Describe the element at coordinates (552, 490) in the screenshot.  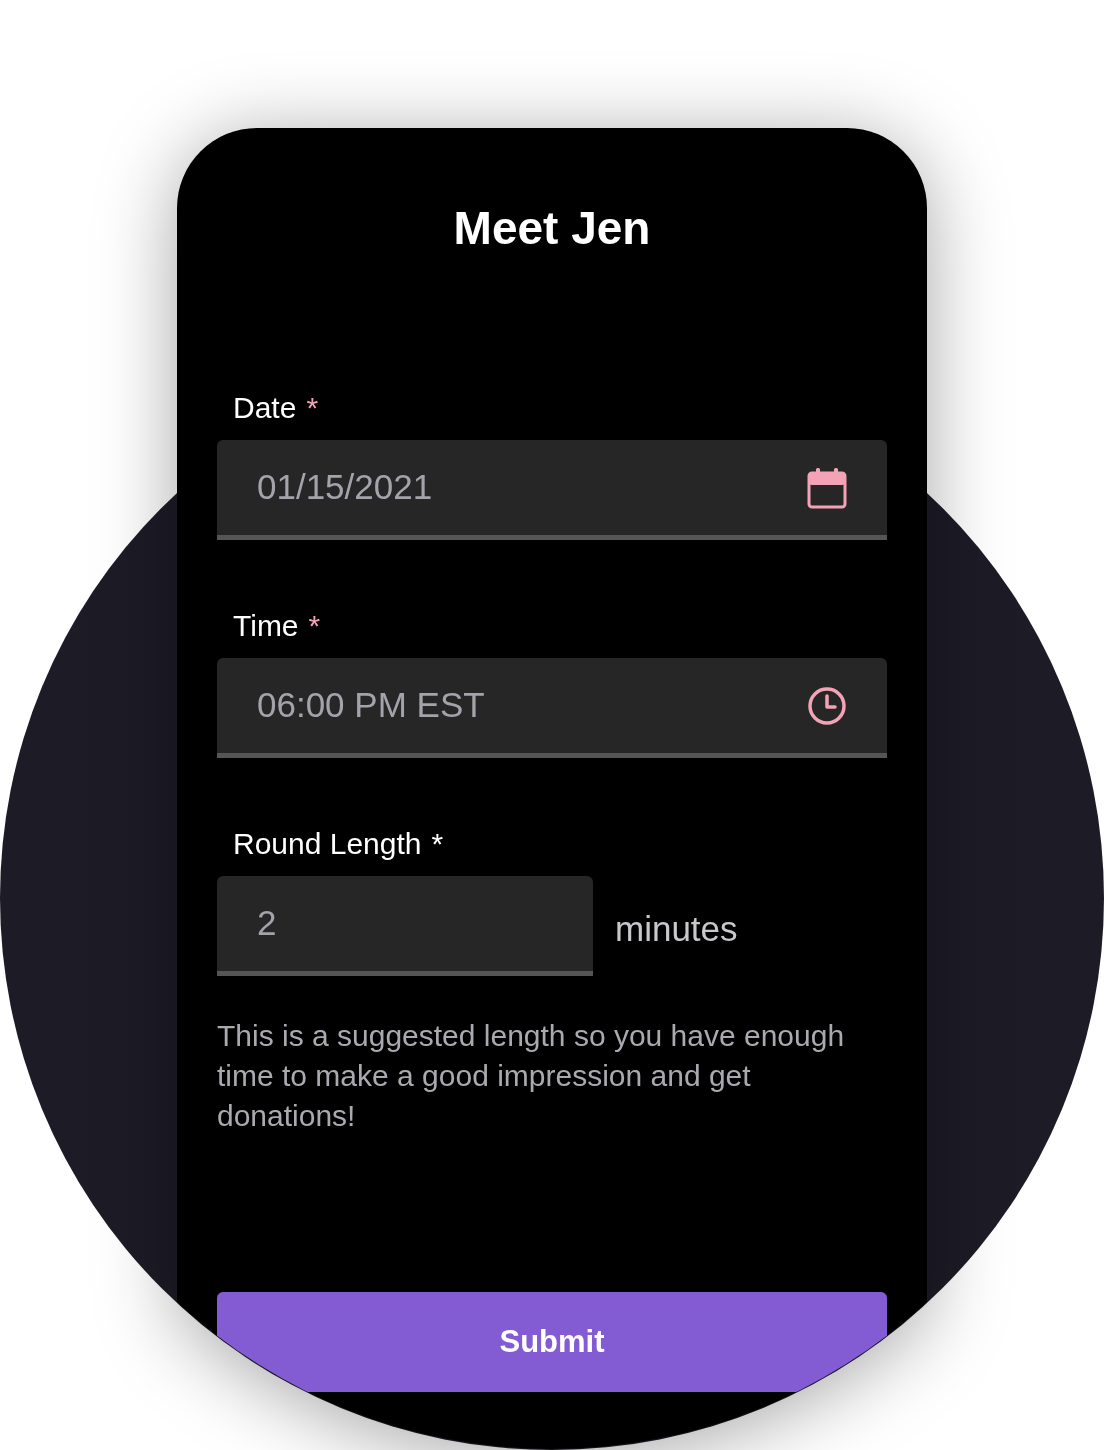
I see `input-field: 01/15/2021` at that location.